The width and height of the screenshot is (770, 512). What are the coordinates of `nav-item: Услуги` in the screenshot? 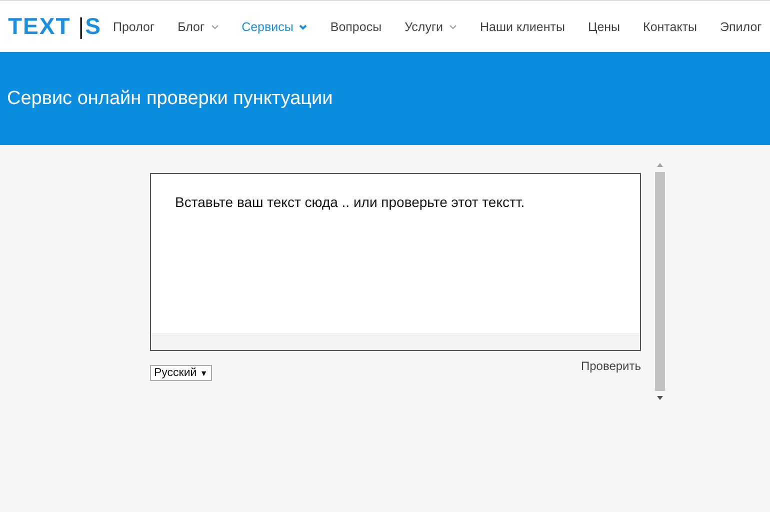 It's located at (431, 27).